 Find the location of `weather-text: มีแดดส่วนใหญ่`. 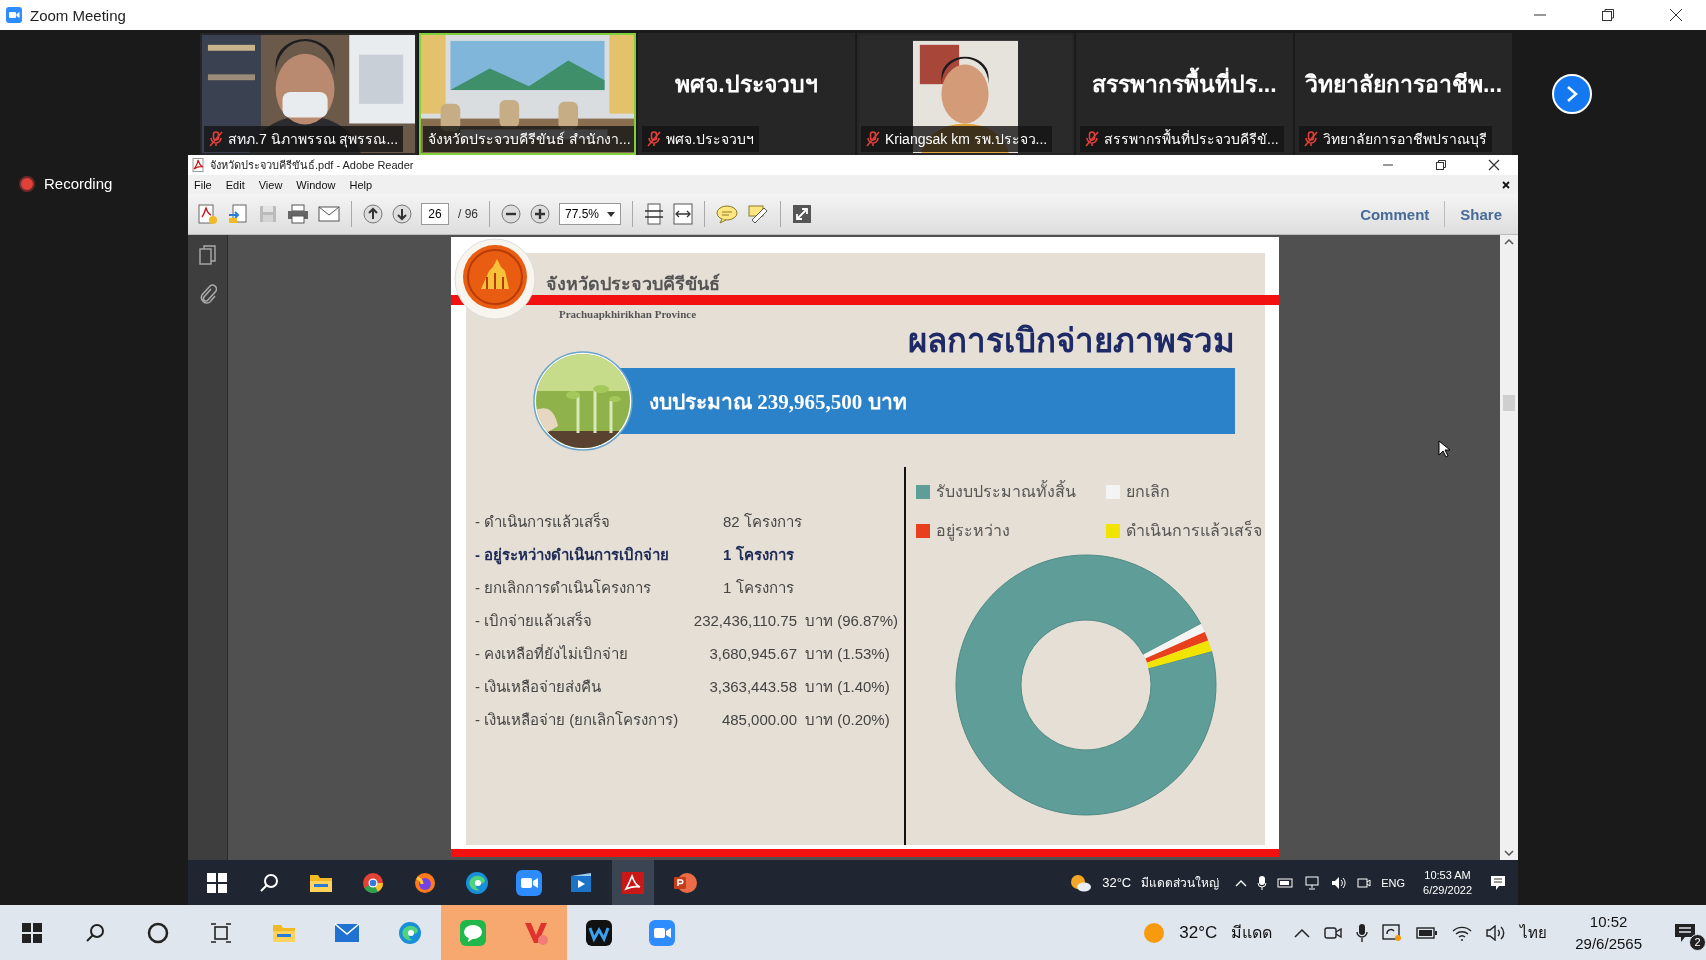

weather-text: มีแดดส่วนใหญ่ is located at coordinates (1180, 883).